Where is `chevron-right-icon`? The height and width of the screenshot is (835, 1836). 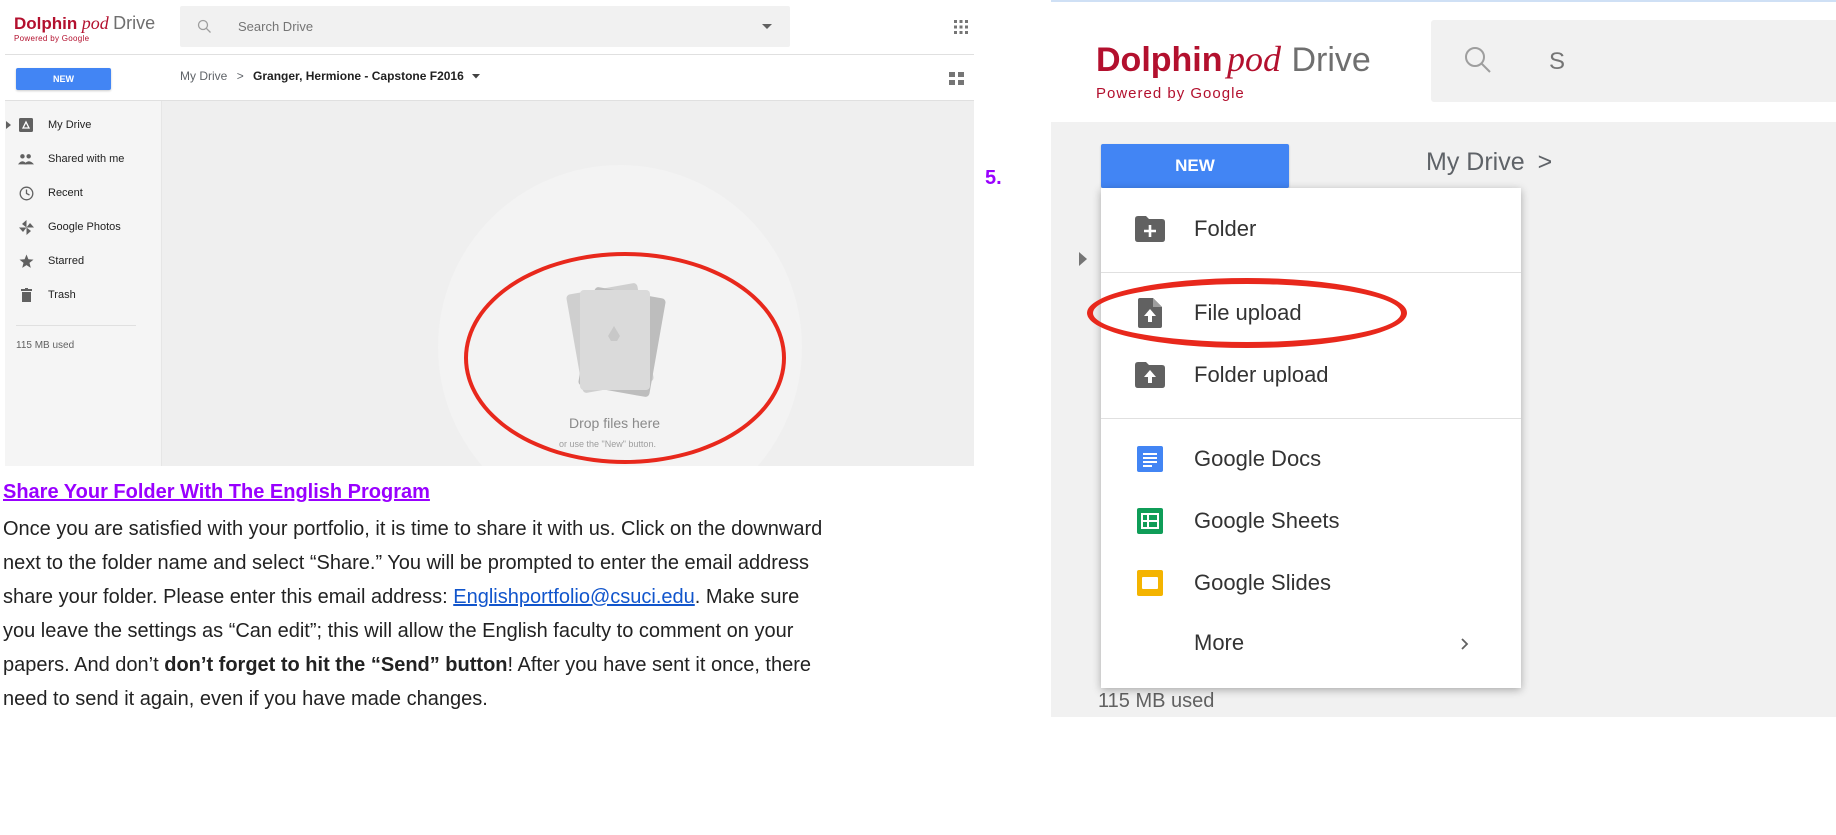 chevron-right-icon is located at coordinates (1465, 644).